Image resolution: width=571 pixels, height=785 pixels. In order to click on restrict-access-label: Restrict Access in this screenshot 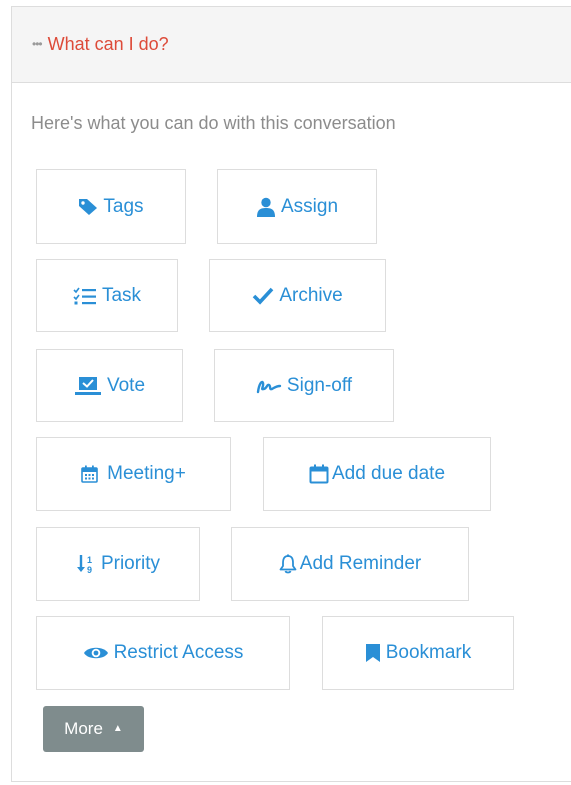, I will do `click(178, 652)`.